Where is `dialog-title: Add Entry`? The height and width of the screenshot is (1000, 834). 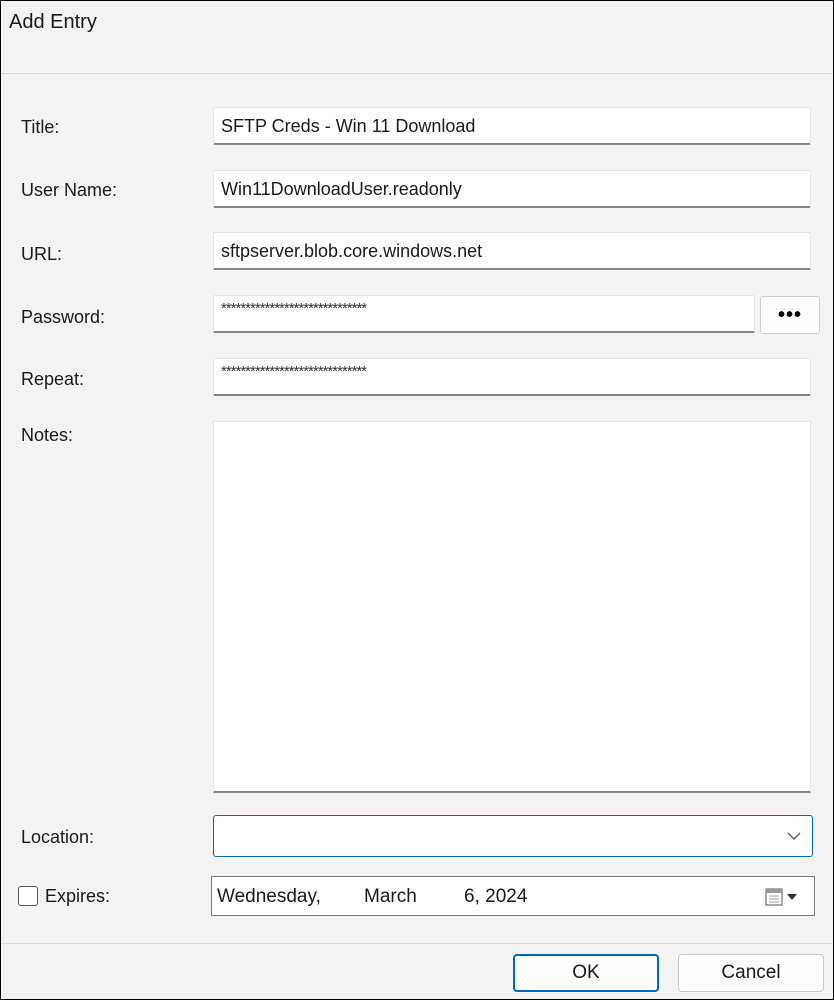
dialog-title: Add Entry is located at coordinates (53, 22).